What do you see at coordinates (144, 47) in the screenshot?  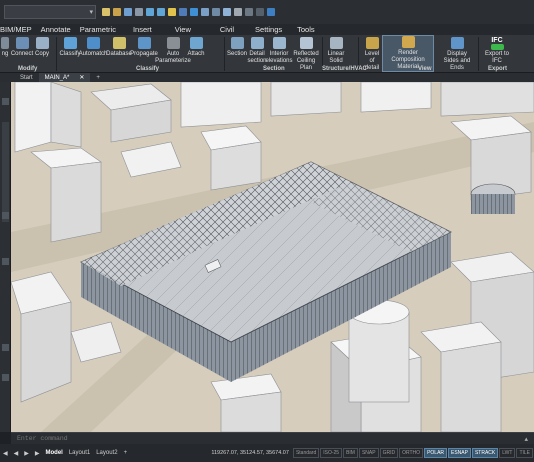 I see `rb-propagate: Propagate` at bounding box center [144, 47].